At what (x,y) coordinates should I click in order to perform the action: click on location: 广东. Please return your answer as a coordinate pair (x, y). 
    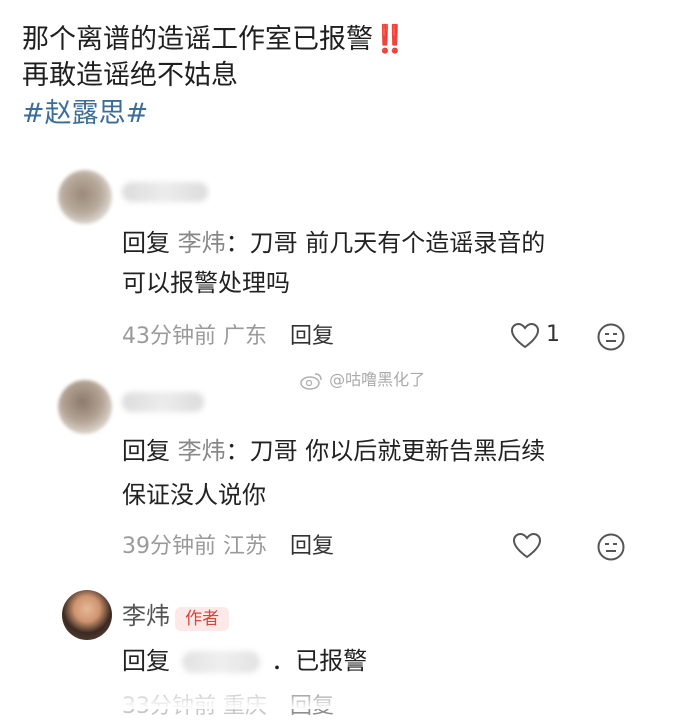
    Looking at the image, I should click on (245, 336).